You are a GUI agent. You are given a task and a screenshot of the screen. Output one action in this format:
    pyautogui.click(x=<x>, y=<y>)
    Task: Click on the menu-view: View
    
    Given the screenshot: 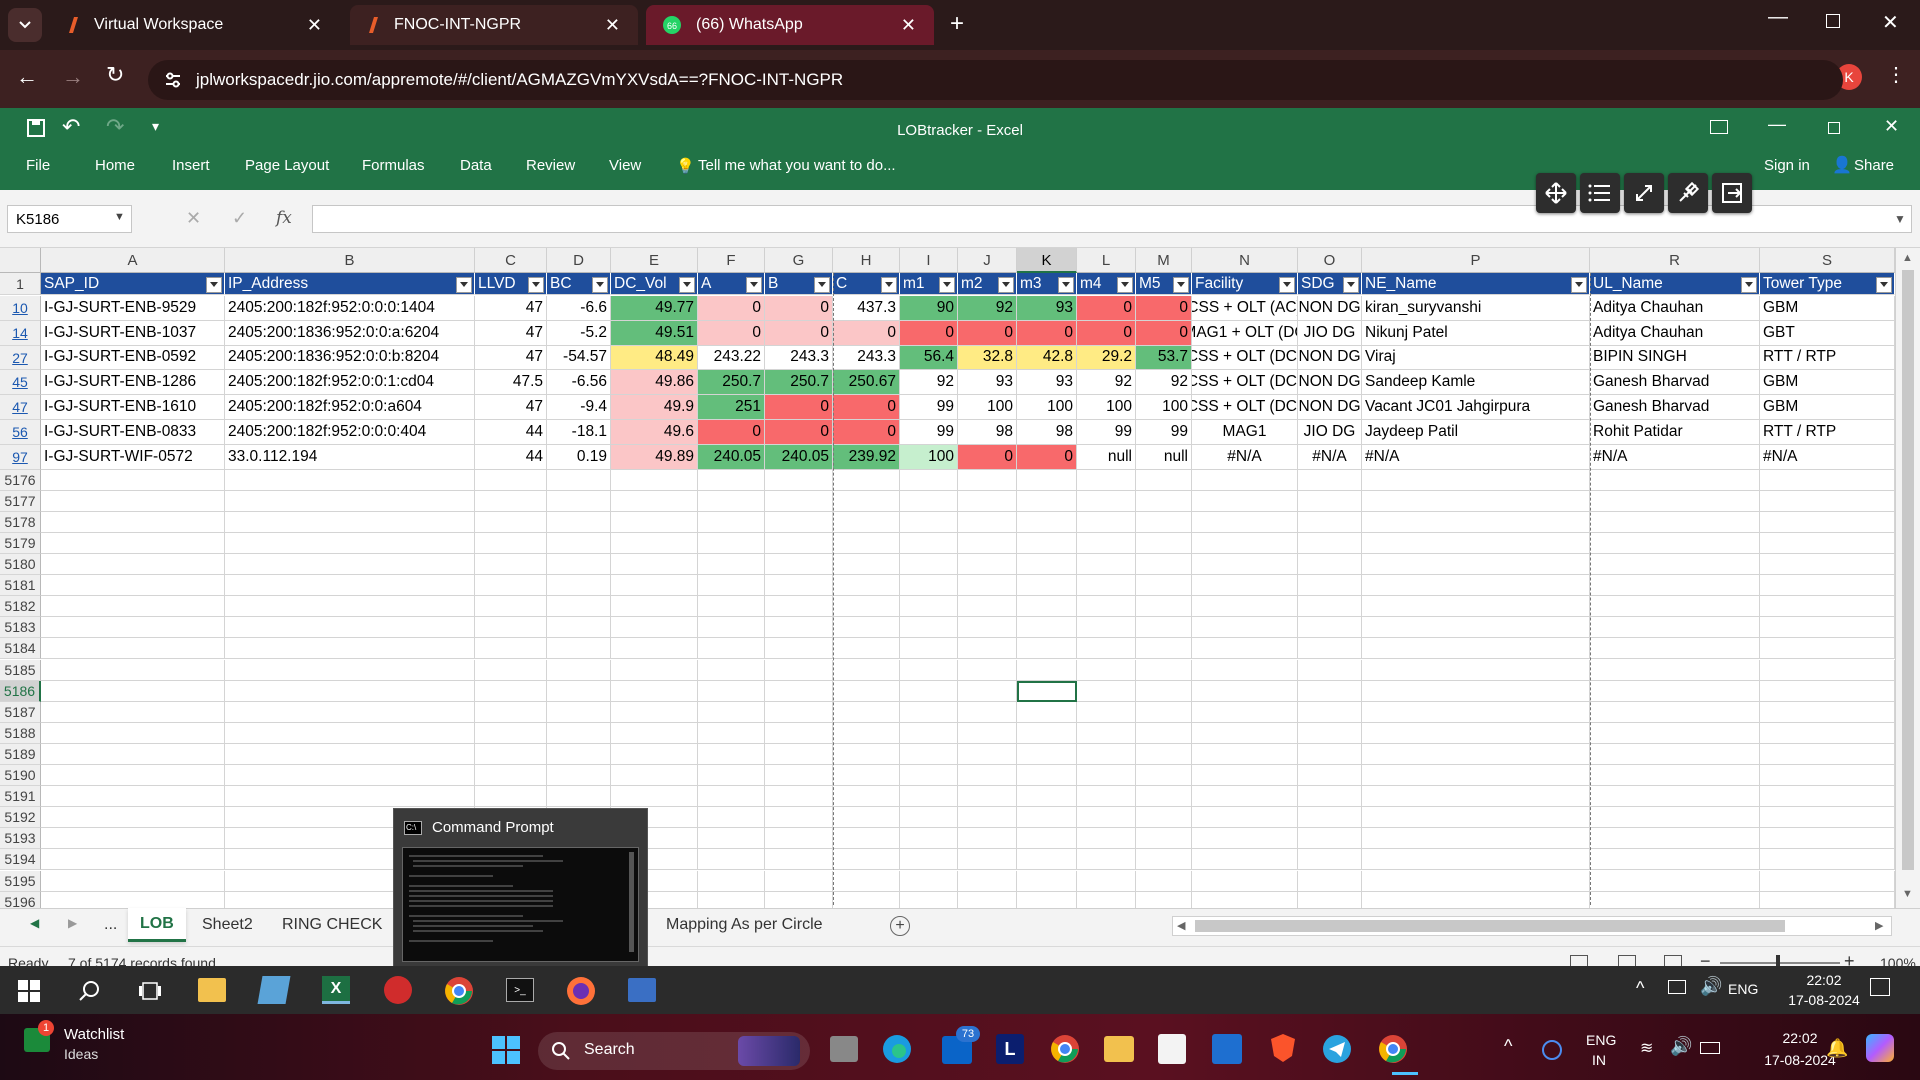 What is the action you would take?
    pyautogui.click(x=625, y=165)
    